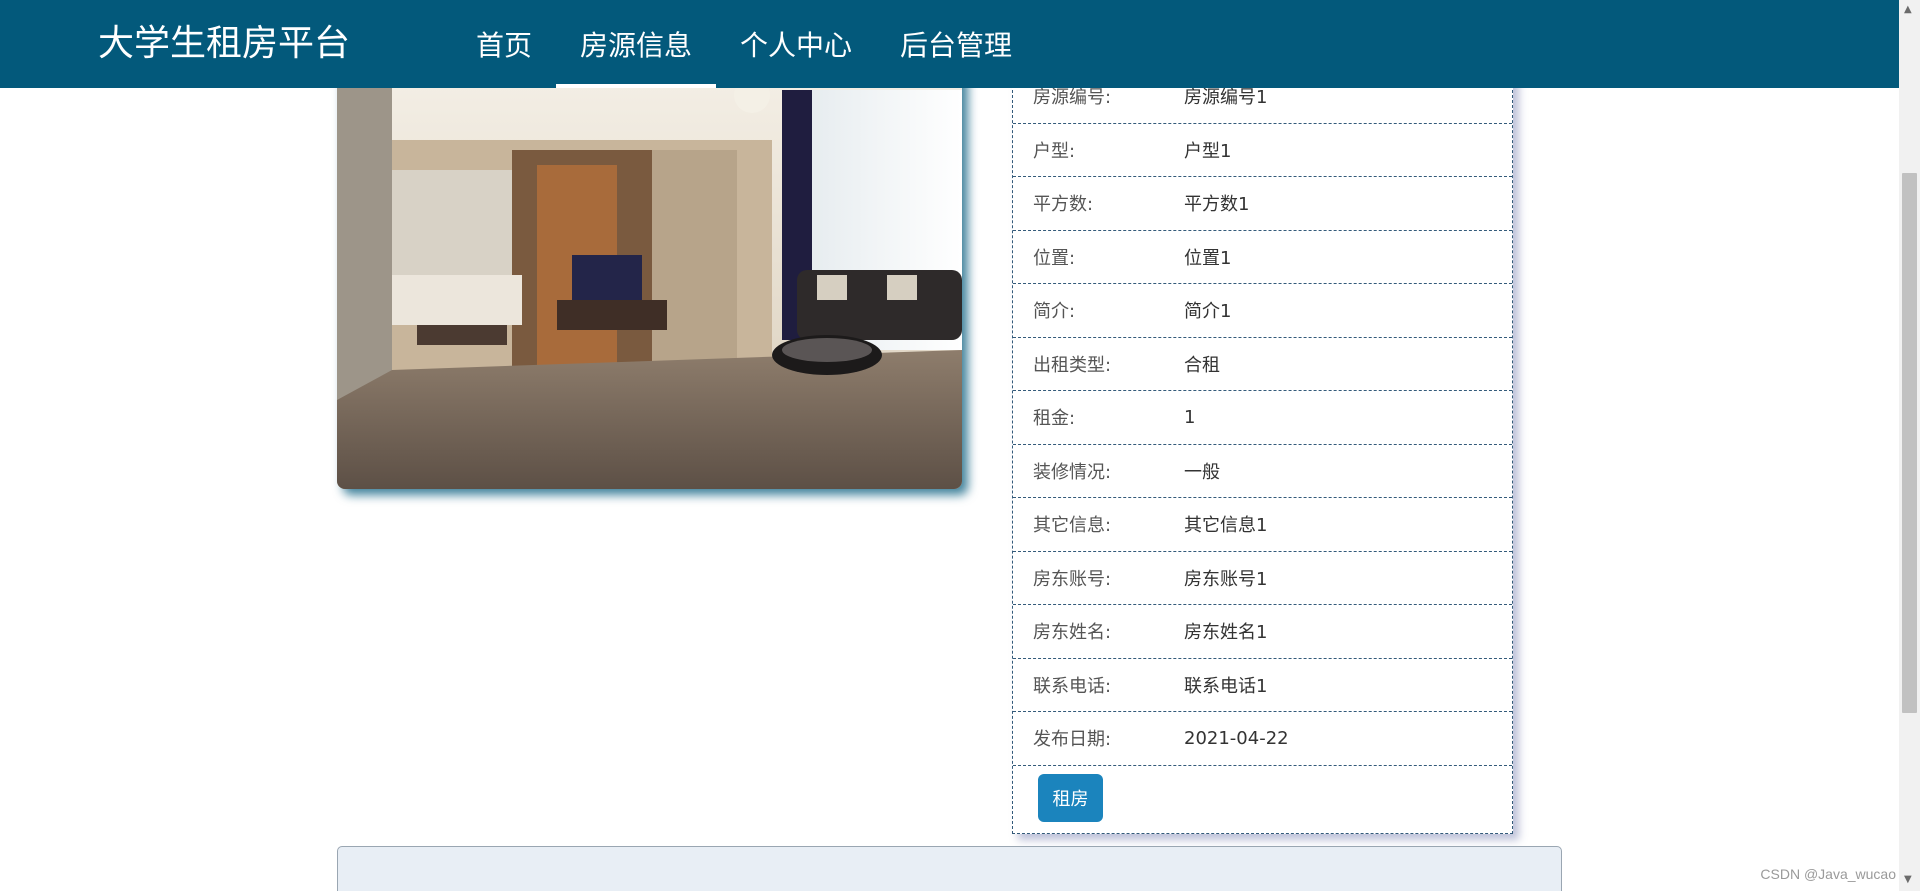 This screenshot has width=1920, height=891. Describe the element at coordinates (1262, 311) in the screenshot. I see `detail-row-summary: 简介: 简介1` at that location.